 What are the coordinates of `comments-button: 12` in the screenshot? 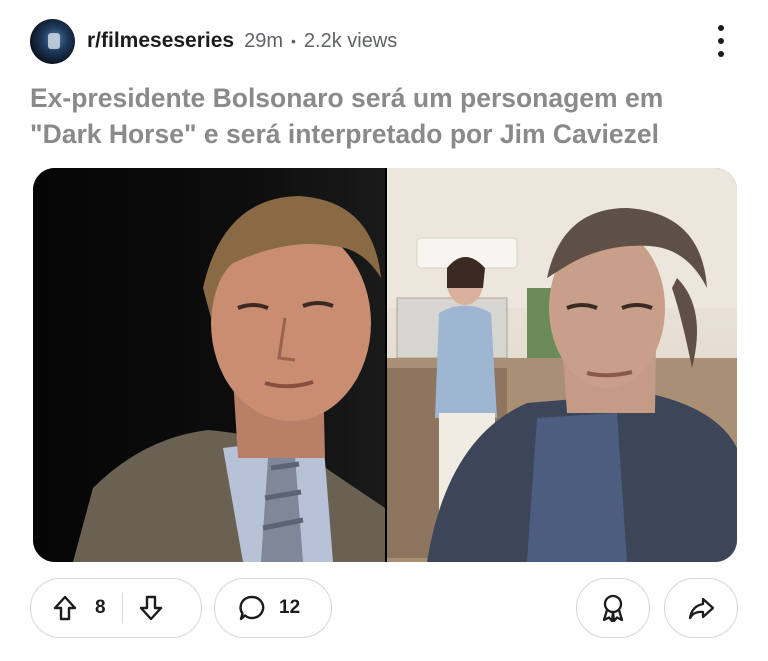 It's located at (273, 608).